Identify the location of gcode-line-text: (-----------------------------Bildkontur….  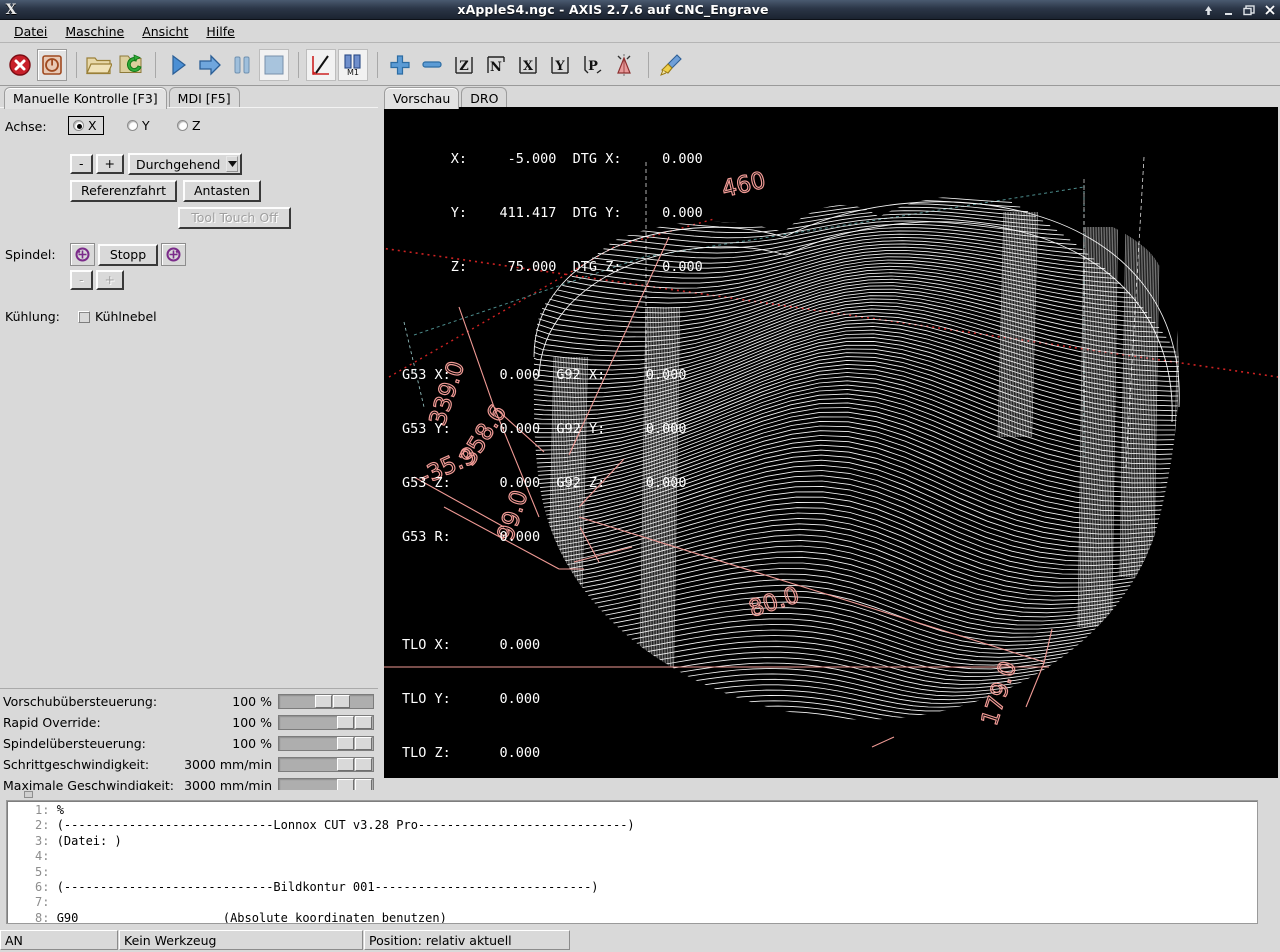
(327, 887).